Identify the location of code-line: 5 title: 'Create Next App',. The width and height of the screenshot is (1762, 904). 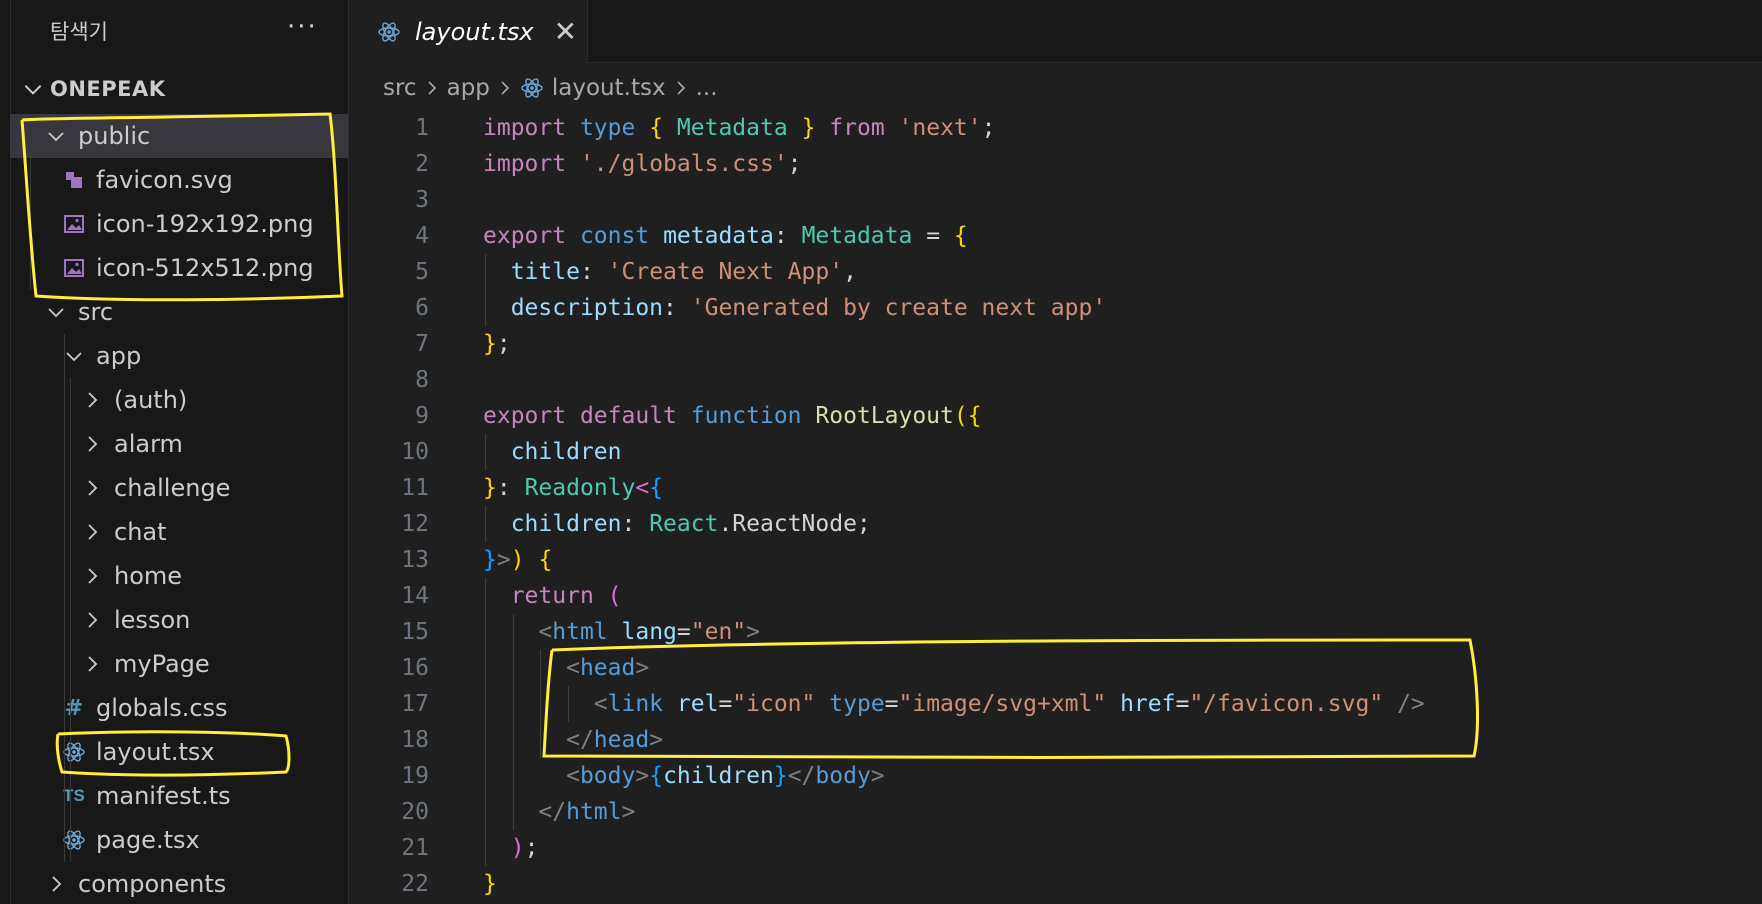
(1055, 272).